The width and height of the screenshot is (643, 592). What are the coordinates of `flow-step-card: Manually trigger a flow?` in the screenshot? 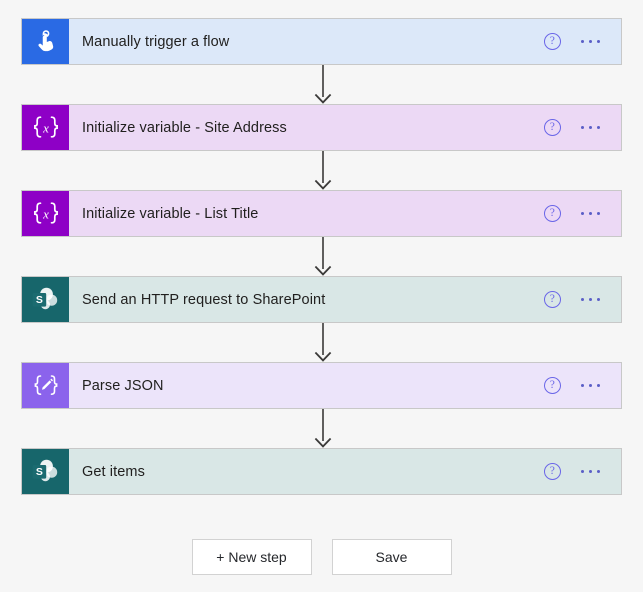 It's located at (321, 41).